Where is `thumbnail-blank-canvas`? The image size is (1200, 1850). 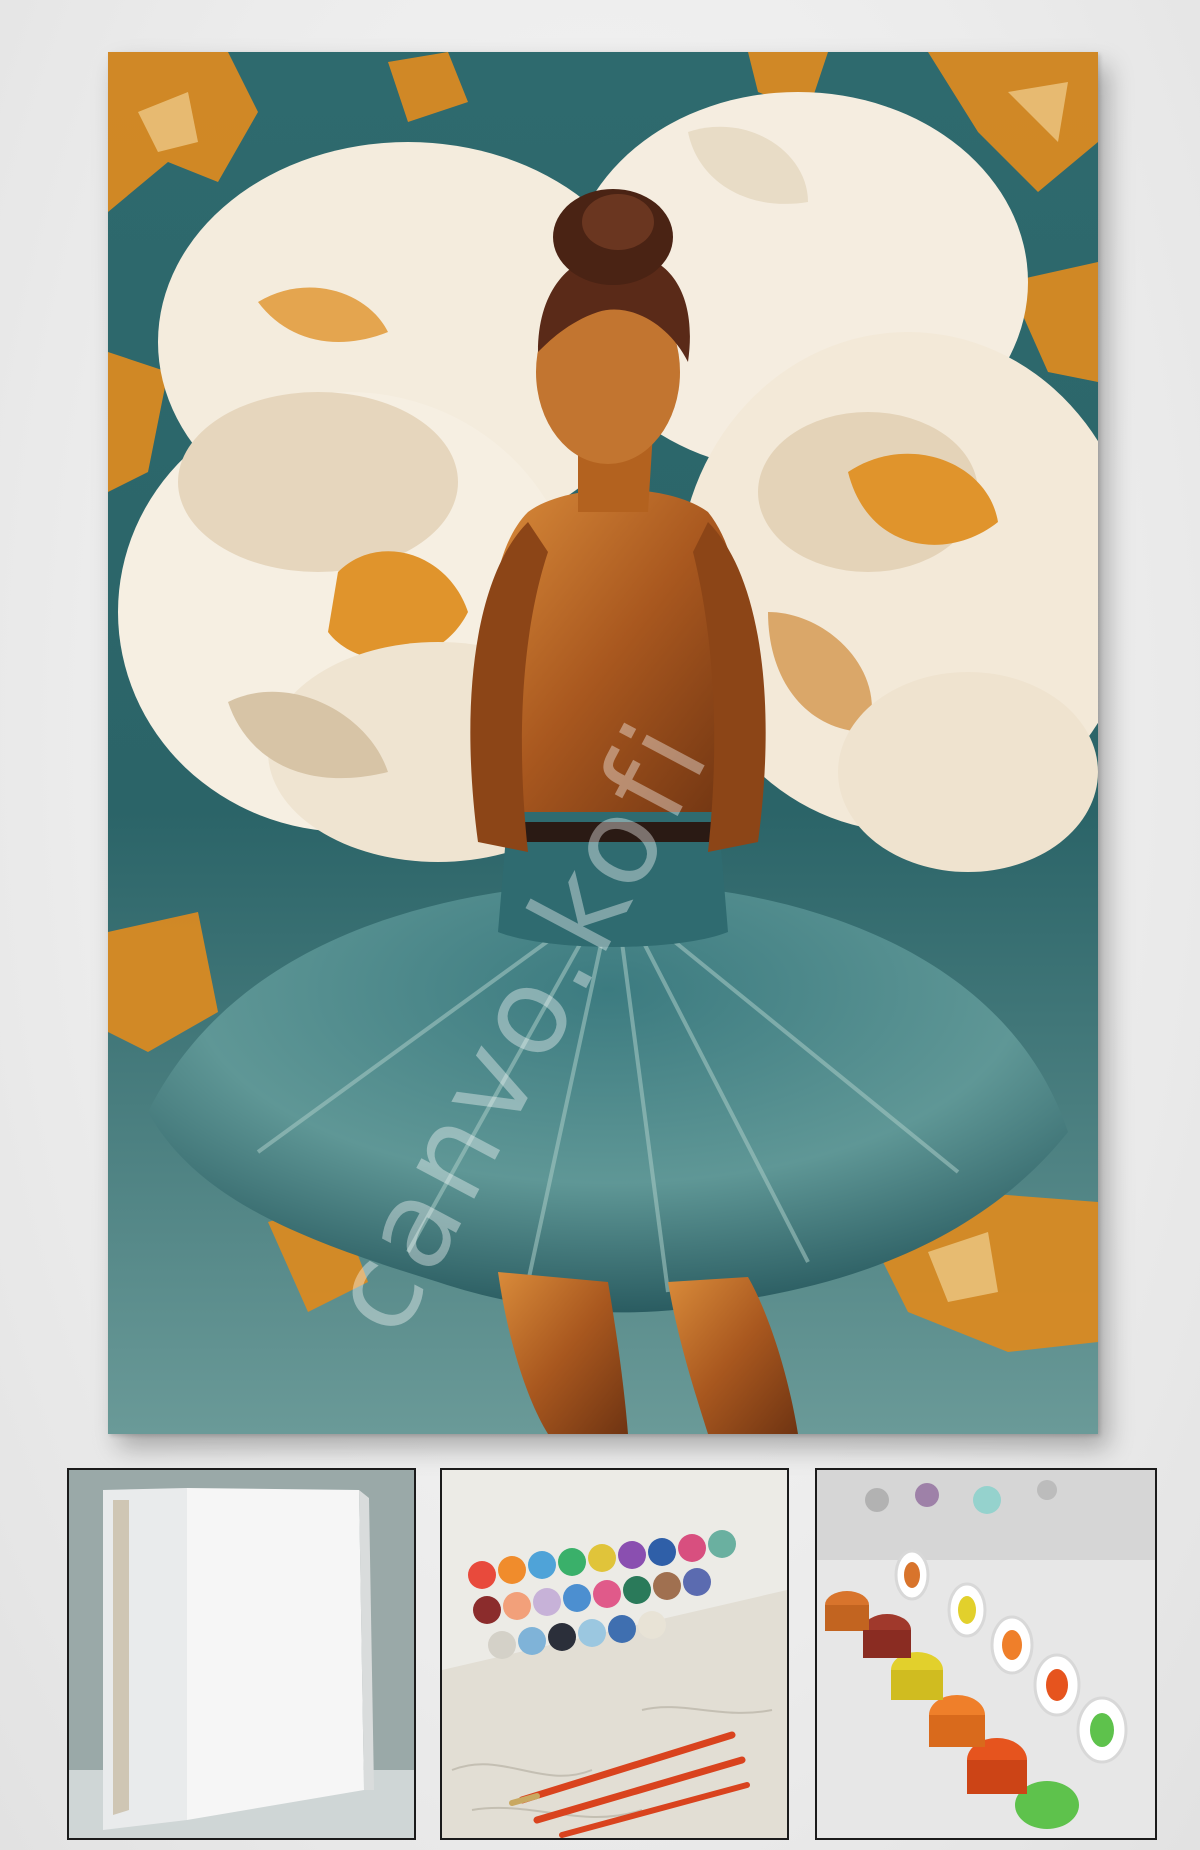
thumbnail-blank-canvas is located at coordinates (241, 1654).